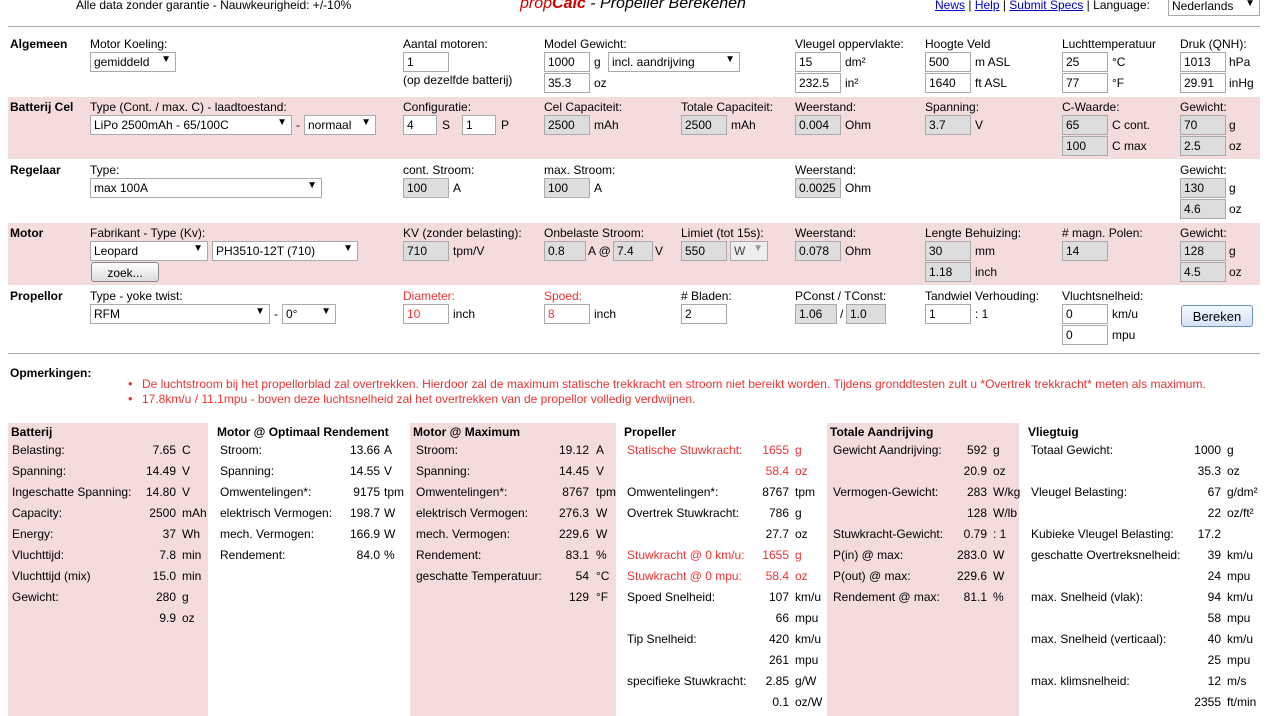  Describe the element at coordinates (749, 251) in the screenshot. I see `limit-unit-select: W ▼` at that location.